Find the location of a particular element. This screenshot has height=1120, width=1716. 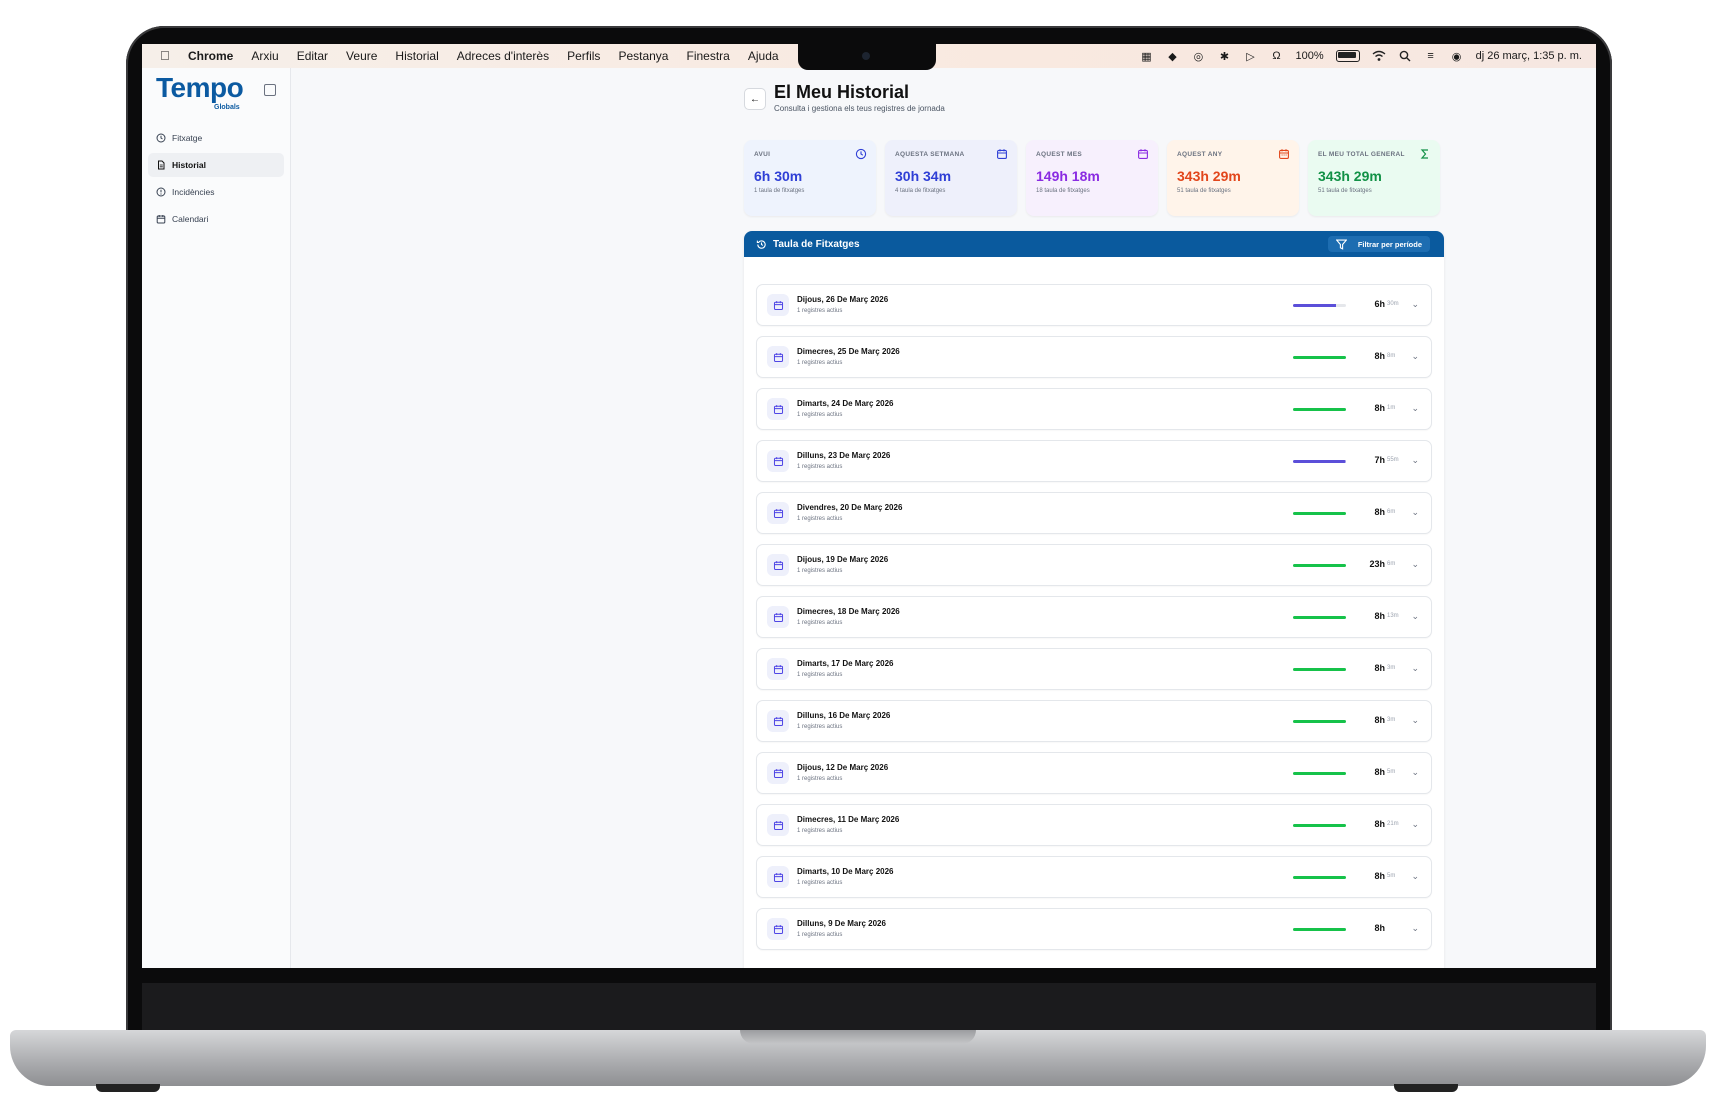

filter-period-button: Filtrar per període is located at coordinates (1378, 244).